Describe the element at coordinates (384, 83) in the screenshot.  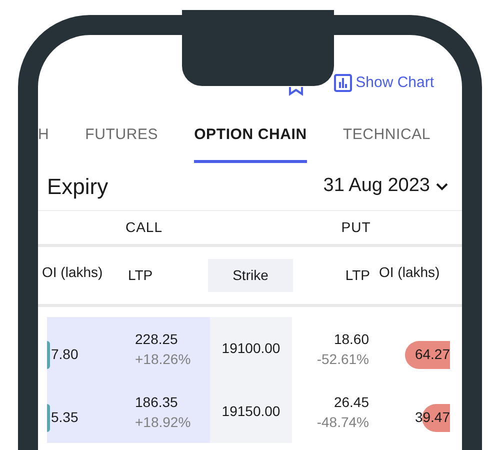
I see `show-chart-button: Show Chart` at that location.